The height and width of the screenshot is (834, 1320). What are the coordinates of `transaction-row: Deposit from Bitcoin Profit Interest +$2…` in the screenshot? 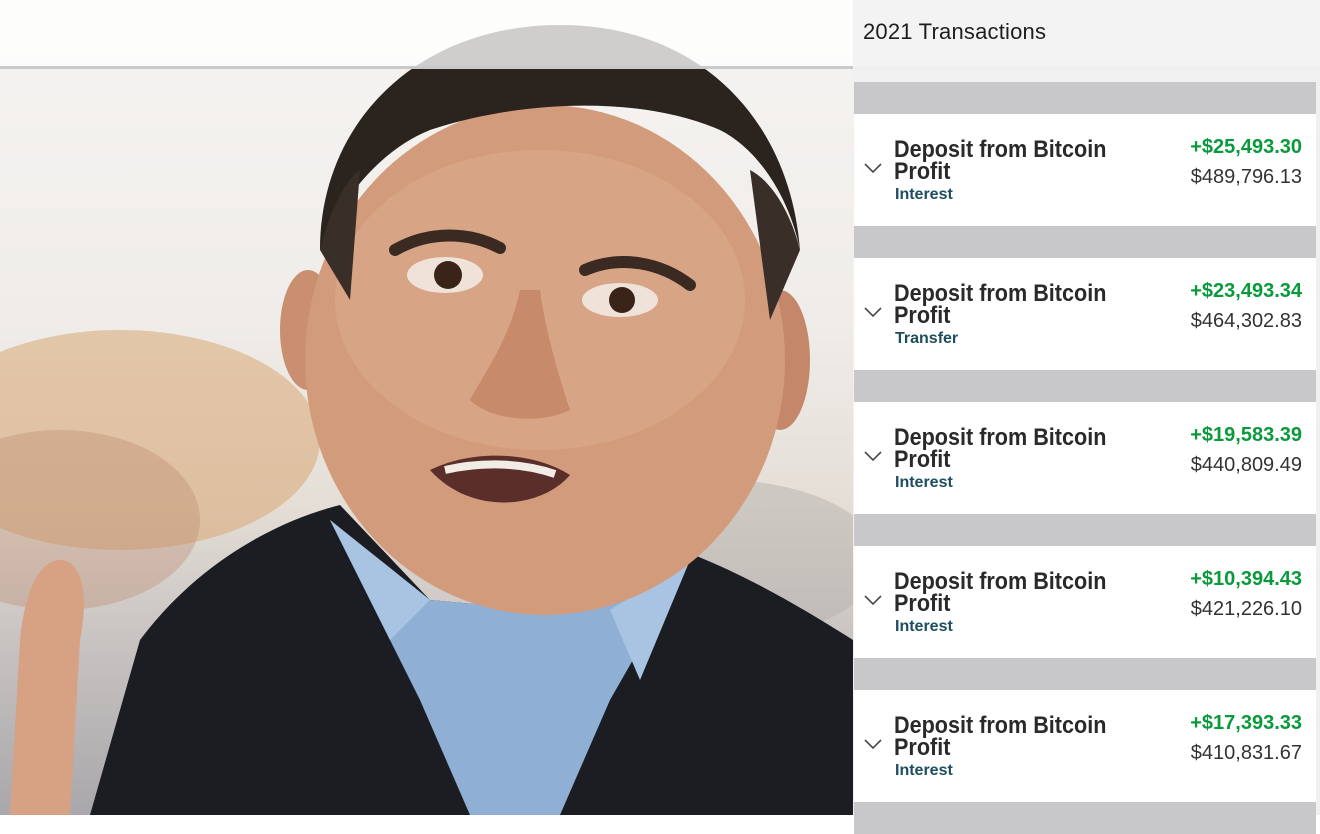 It's located at (1085, 170).